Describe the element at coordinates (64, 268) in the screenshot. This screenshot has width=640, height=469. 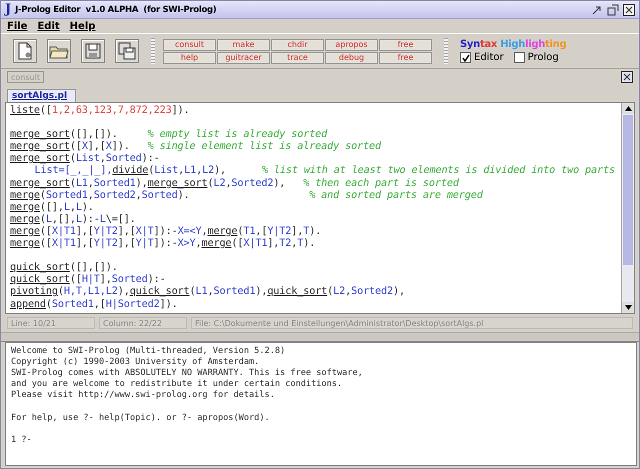
I see `code-line: quick_sort([],[]).` at that location.